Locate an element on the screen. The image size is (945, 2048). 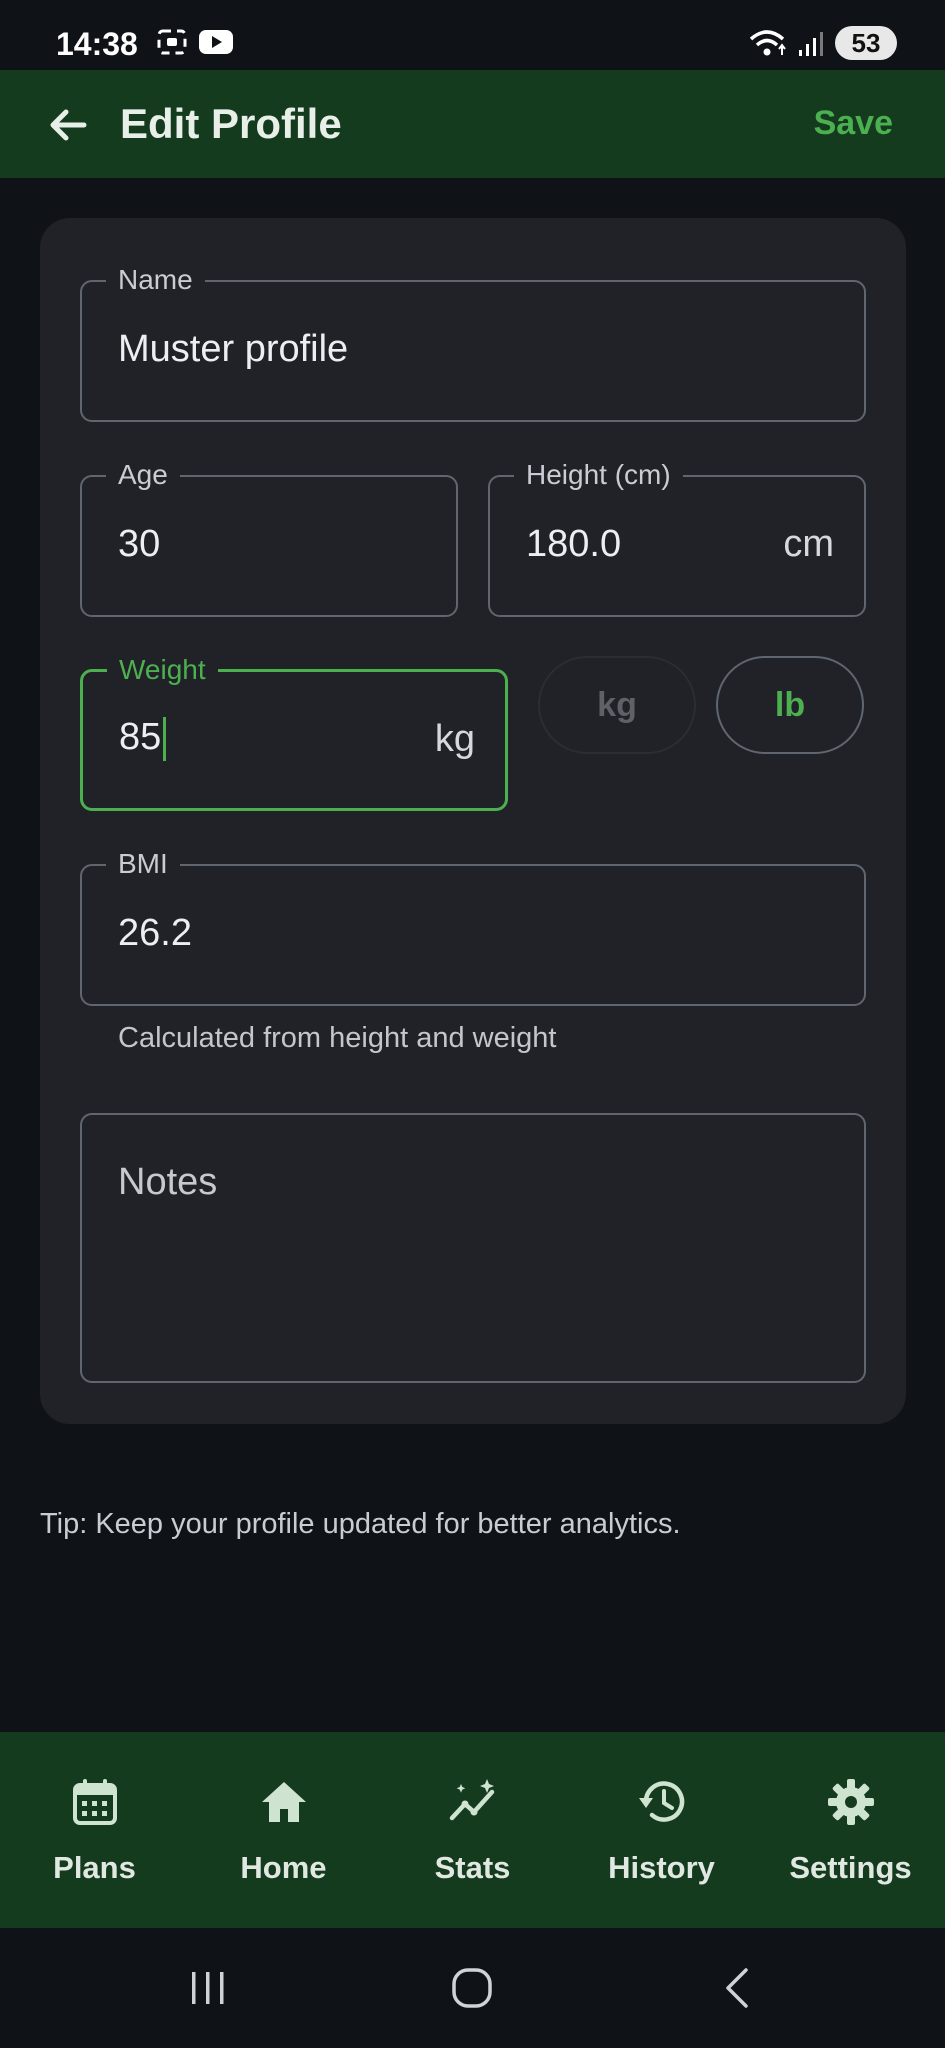
weight-field: Weight 85 kg is located at coordinates (294, 731).